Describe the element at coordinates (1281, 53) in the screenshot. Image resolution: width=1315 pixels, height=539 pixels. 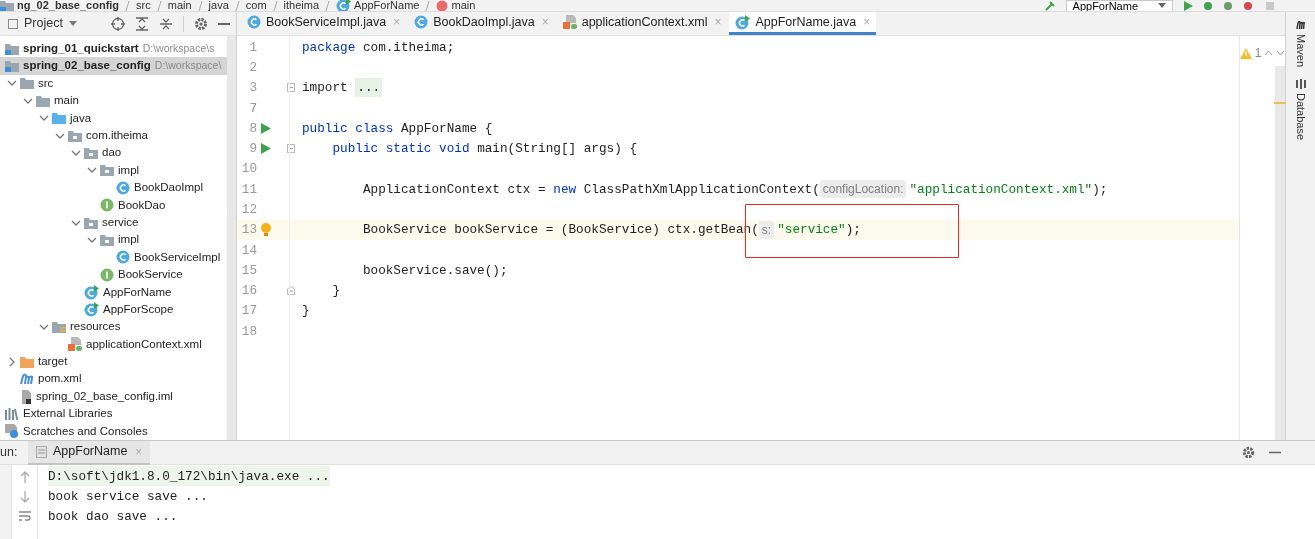
I see `next-icon` at that location.